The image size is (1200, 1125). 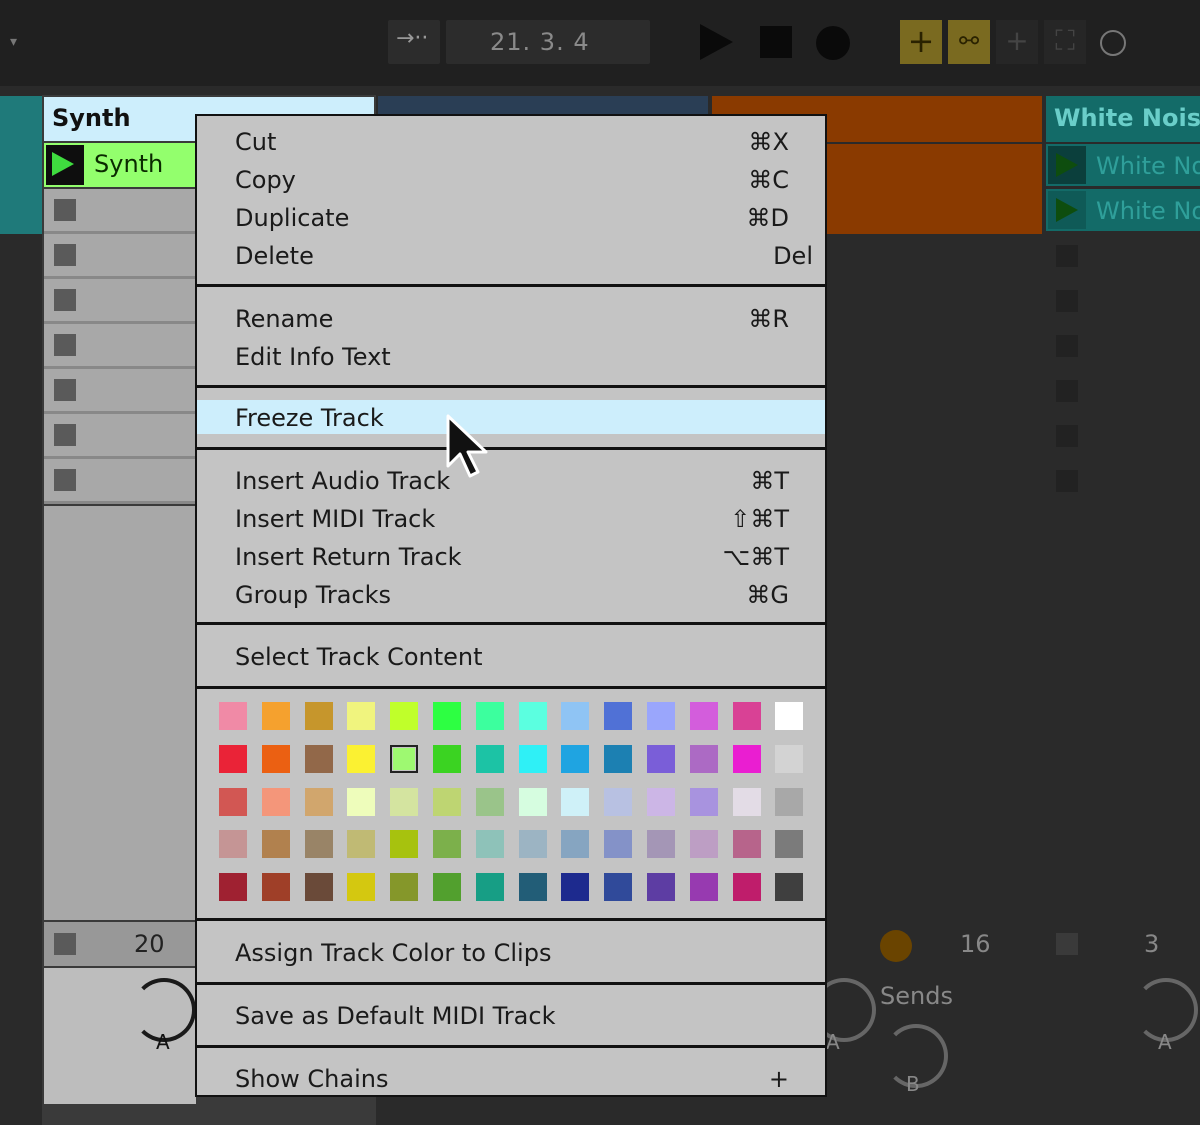 I want to click on menu-item-rename: Rename ⌘R, so click(x=511, y=319).